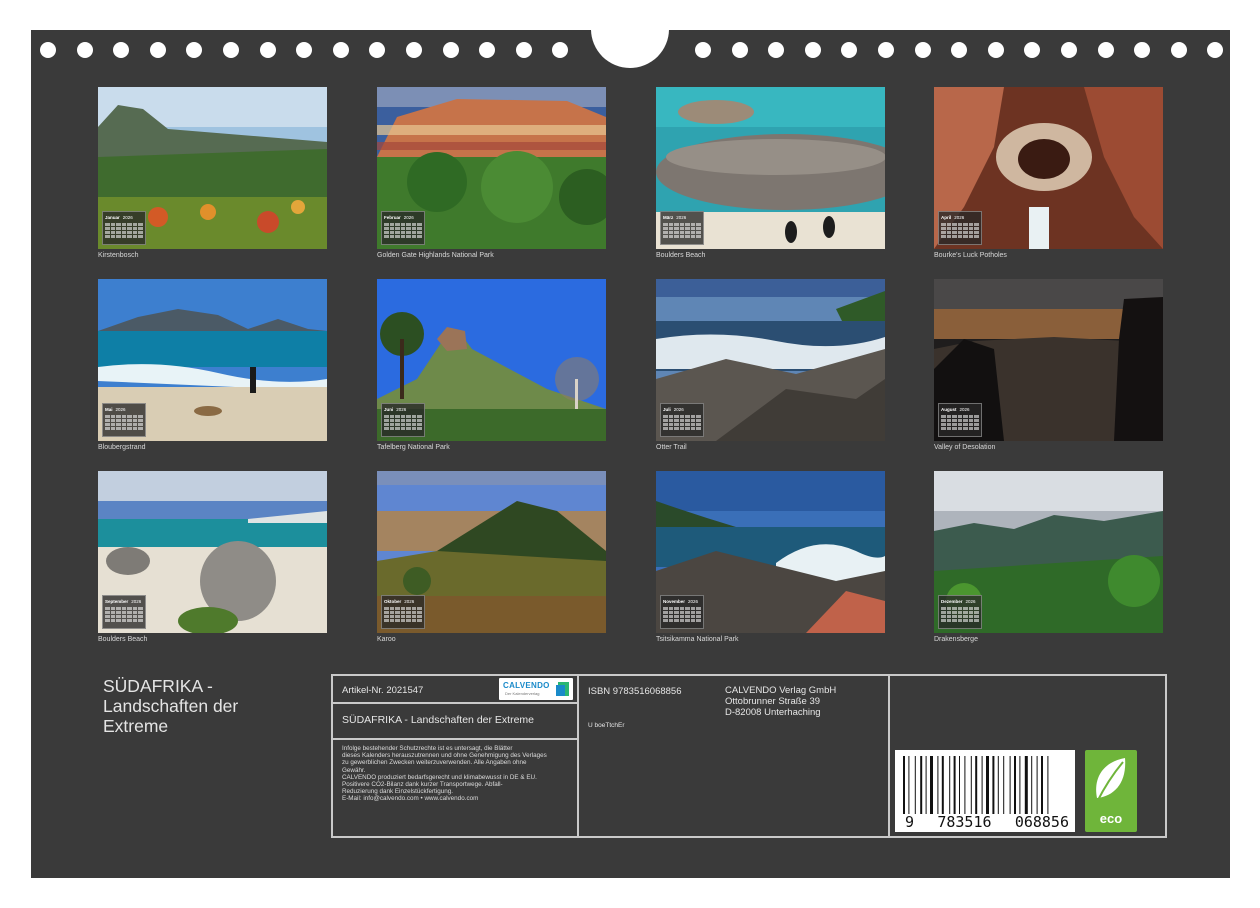 The width and height of the screenshot is (1260, 908). What do you see at coordinates (123, 639) in the screenshot?
I see `photo-caption: Boulders Beach` at bounding box center [123, 639].